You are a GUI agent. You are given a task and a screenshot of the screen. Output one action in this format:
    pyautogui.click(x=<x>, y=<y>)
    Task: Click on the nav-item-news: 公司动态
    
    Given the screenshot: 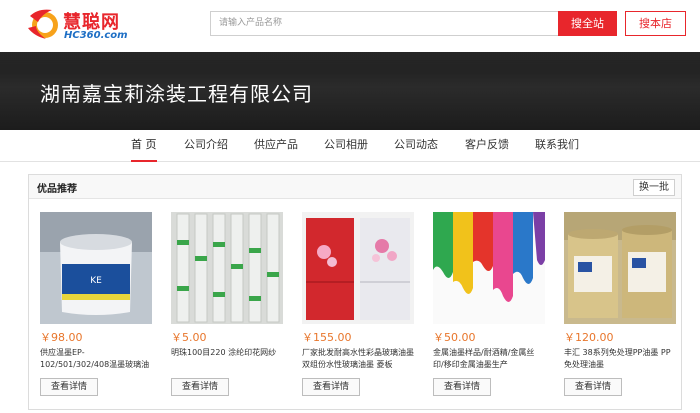 What is the action you would take?
    pyautogui.click(x=416, y=146)
    